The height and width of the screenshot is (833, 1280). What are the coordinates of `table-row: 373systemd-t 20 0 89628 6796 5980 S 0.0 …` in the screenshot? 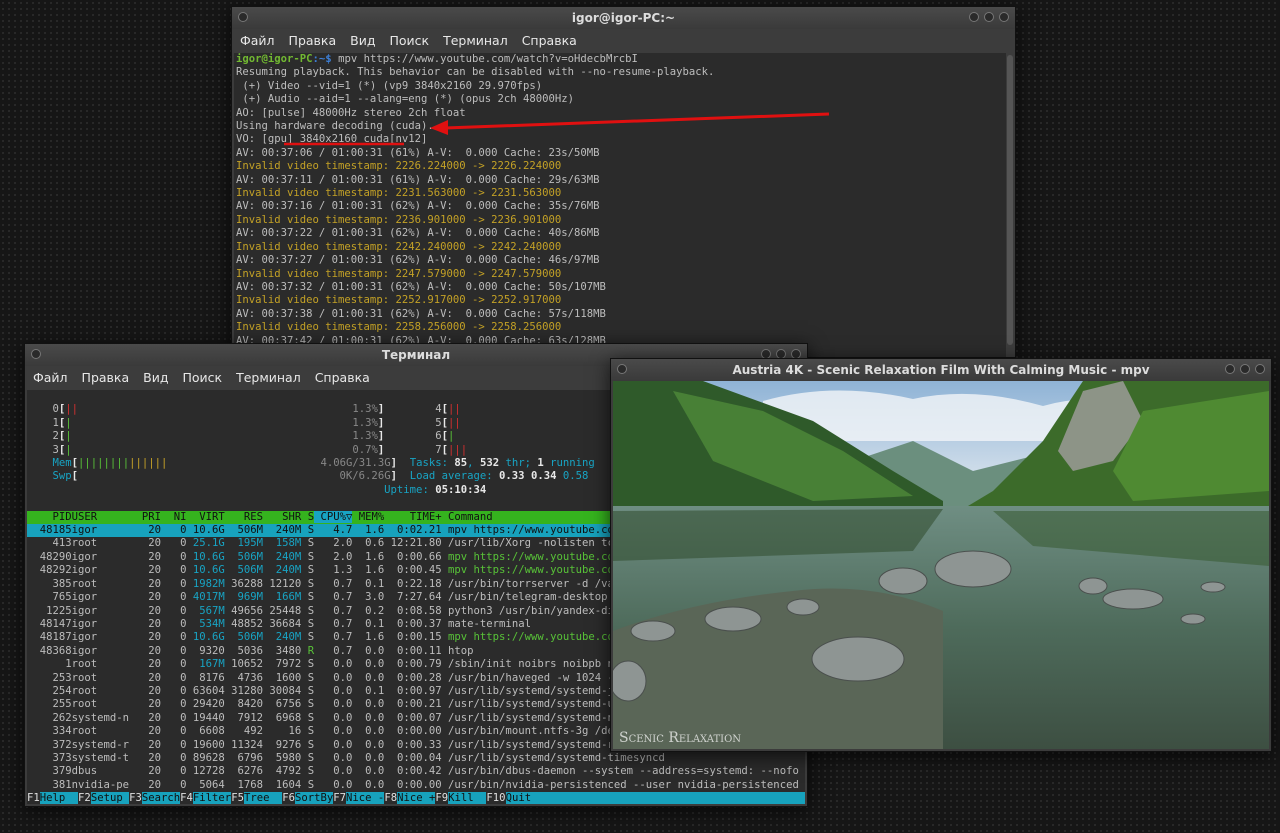 It's located at (416, 758).